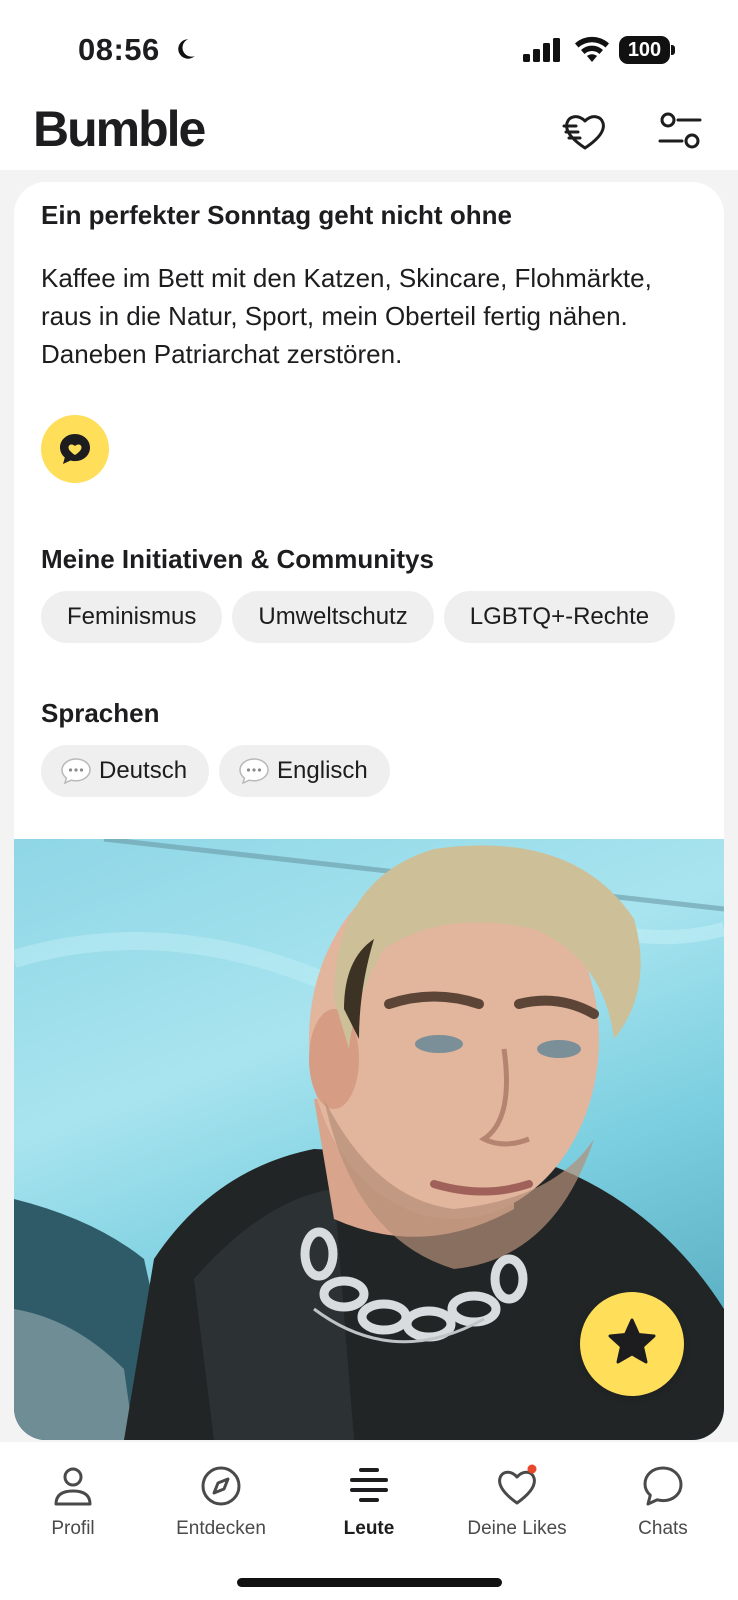 This screenshot has height=1600, width=738. Describe the element at coordinates (73, 1528) in the screenshot. I see `nav-label: Profil` at that location.